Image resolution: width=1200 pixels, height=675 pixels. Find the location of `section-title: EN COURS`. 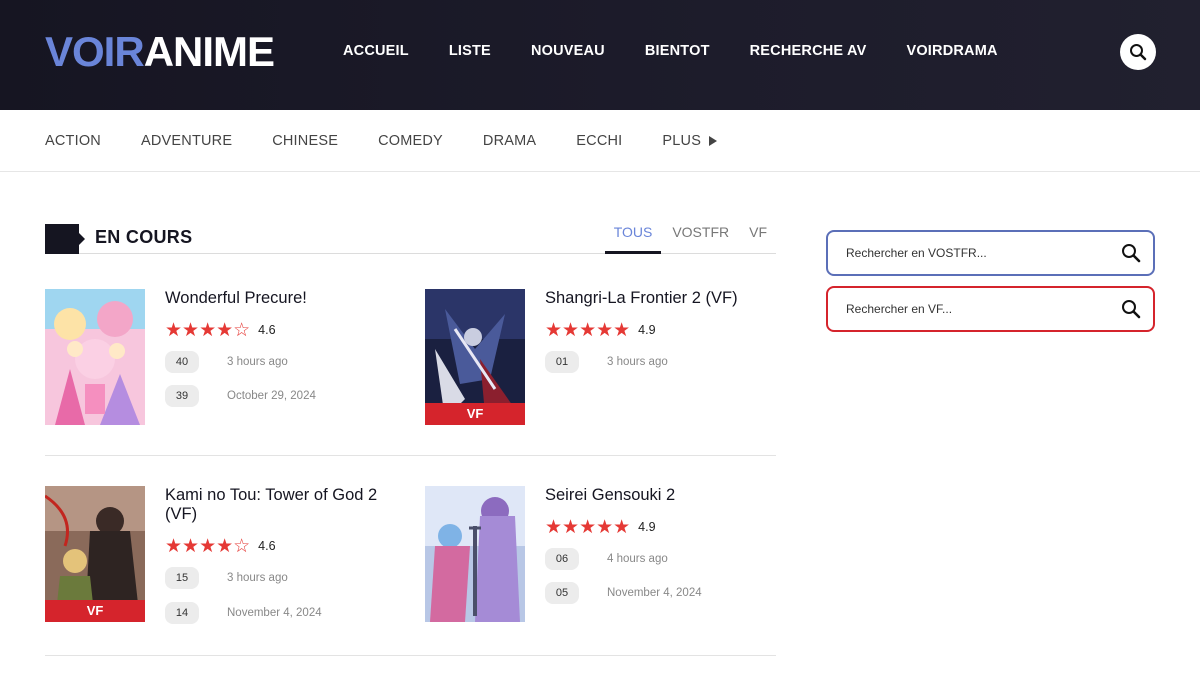

section-title: EN COURS is located at coordinates (144, 237).